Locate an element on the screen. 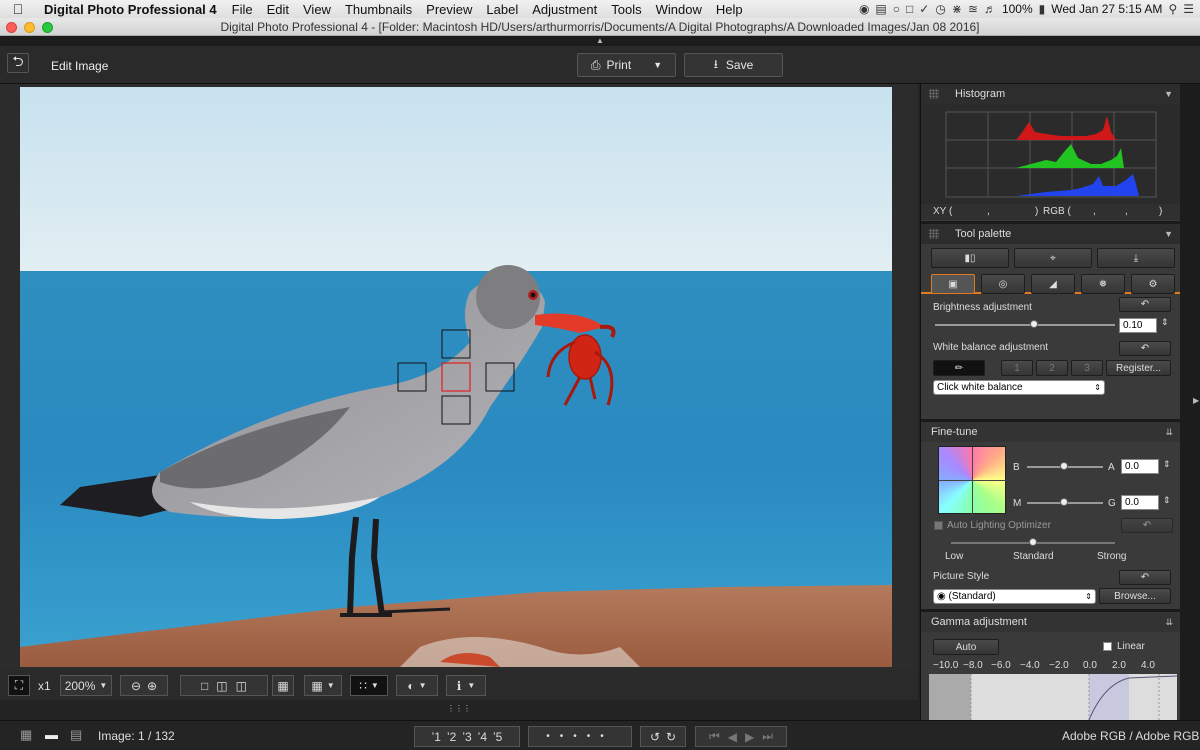  alo-reset-button: ↶ is located at coordinates (1147, 525).